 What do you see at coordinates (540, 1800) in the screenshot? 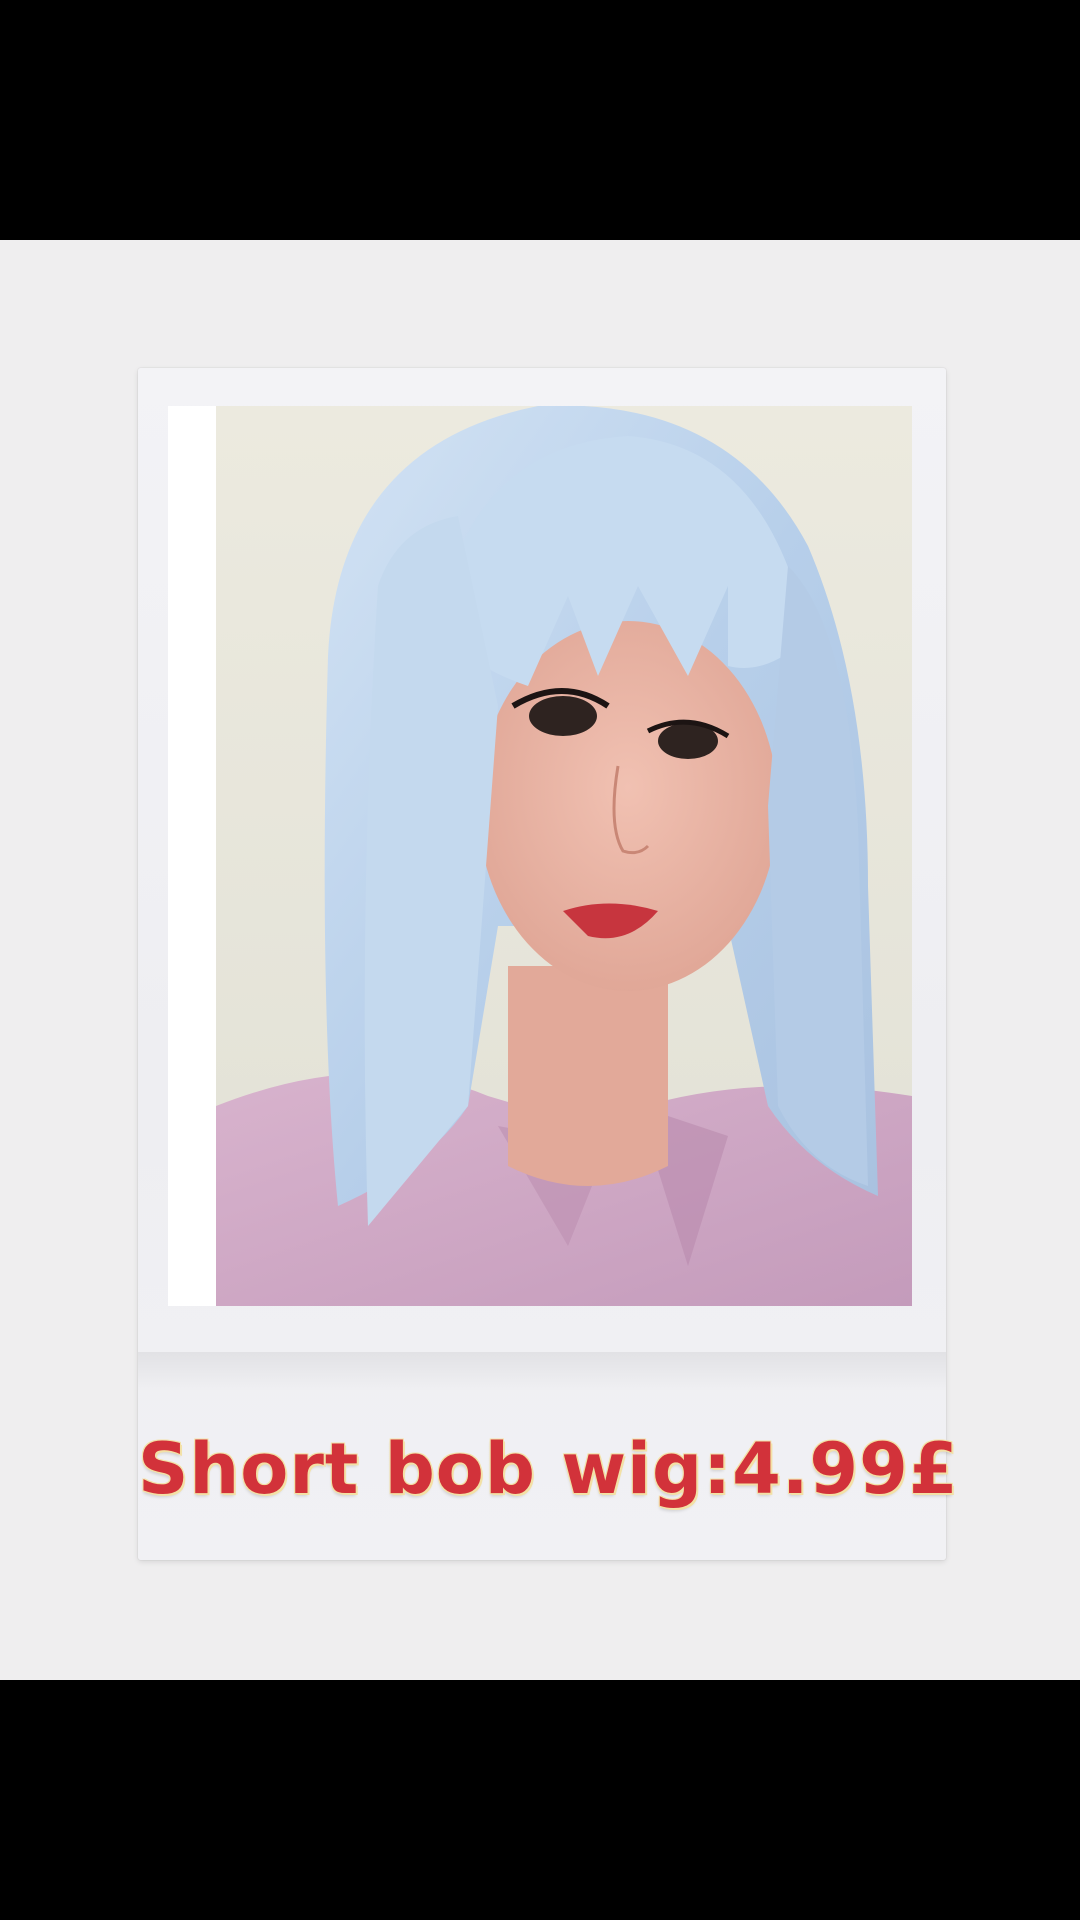
I see `letterbox-bottom` at bounding box center [540, 1800].